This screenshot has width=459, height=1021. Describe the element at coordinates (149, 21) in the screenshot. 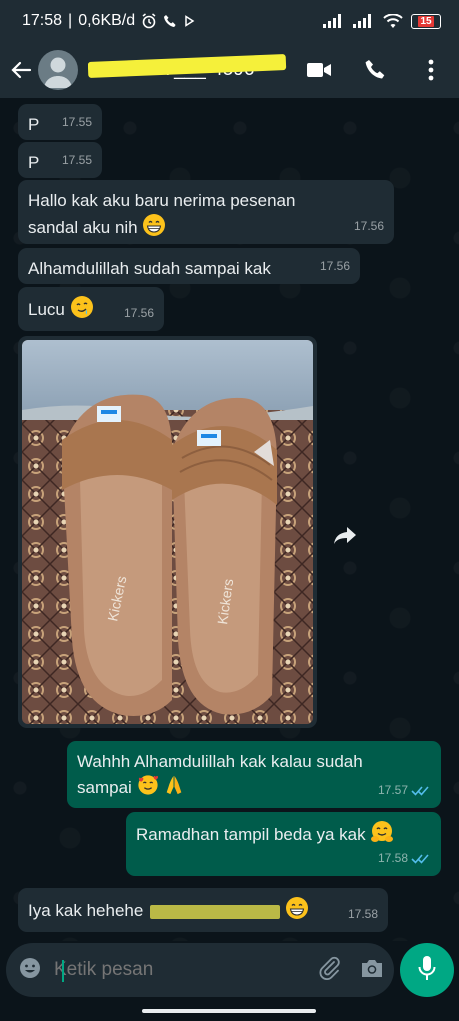

I see `alarm-icon` at that location.